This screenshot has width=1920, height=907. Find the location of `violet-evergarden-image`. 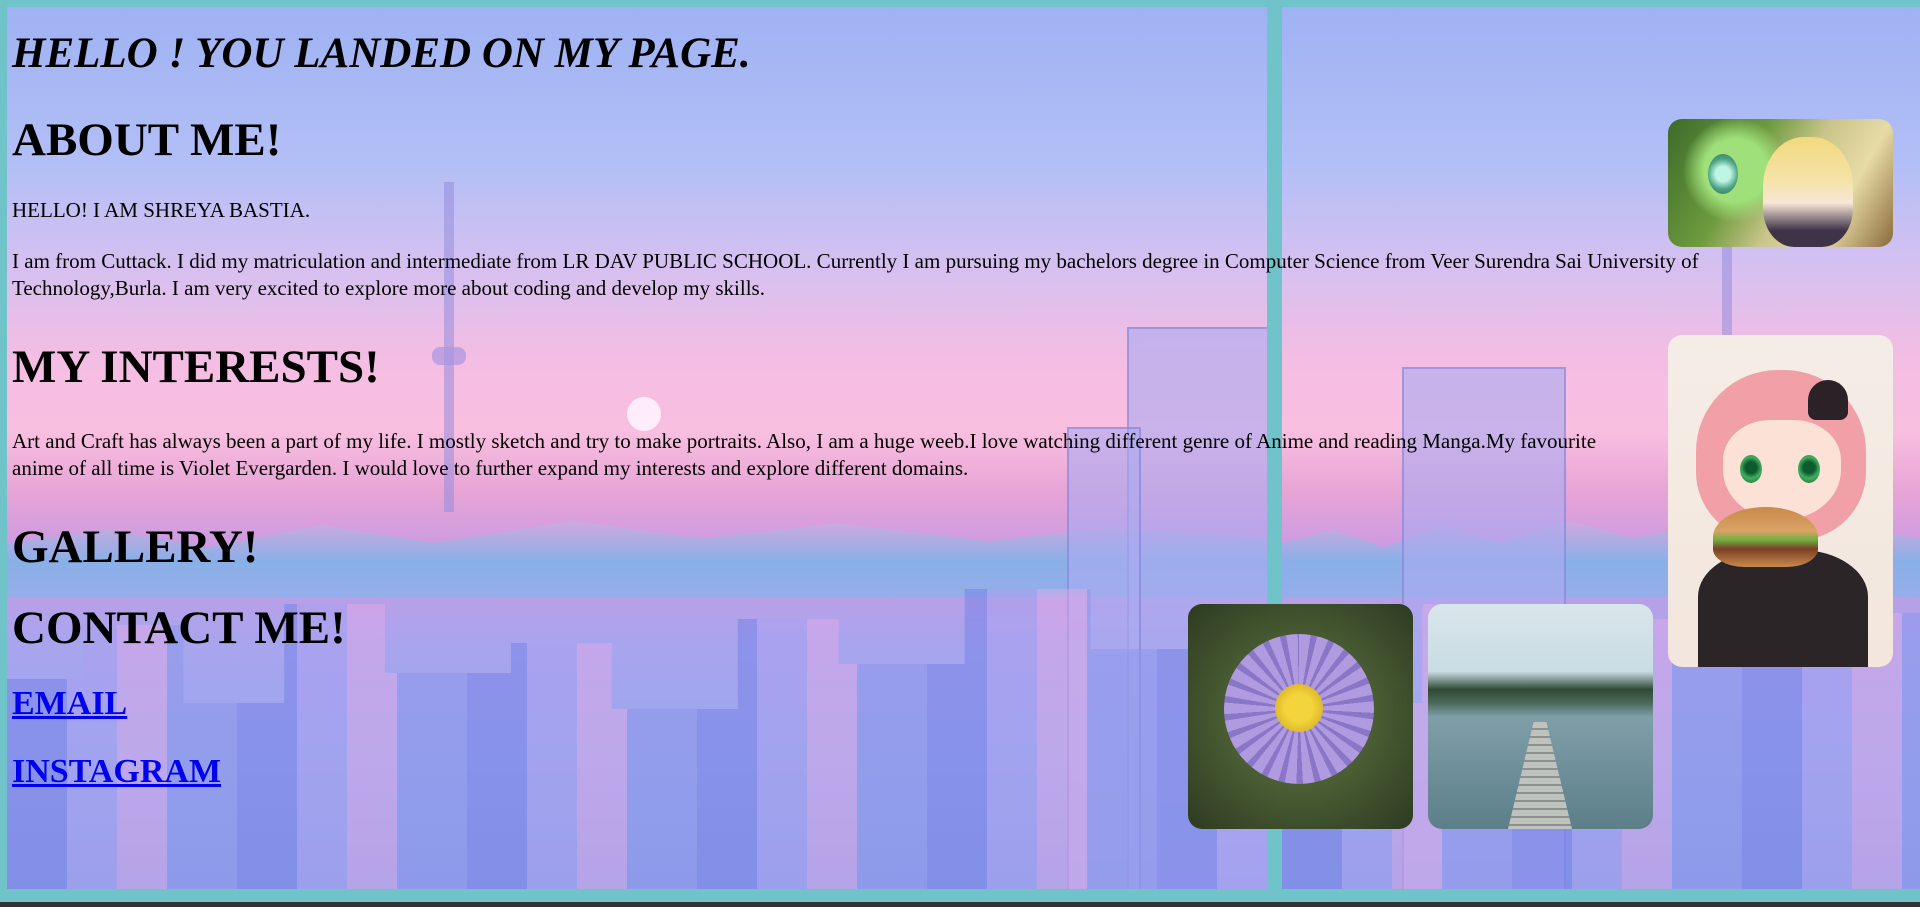

violet-evergarden-image is located at coordinates (1780, 183).